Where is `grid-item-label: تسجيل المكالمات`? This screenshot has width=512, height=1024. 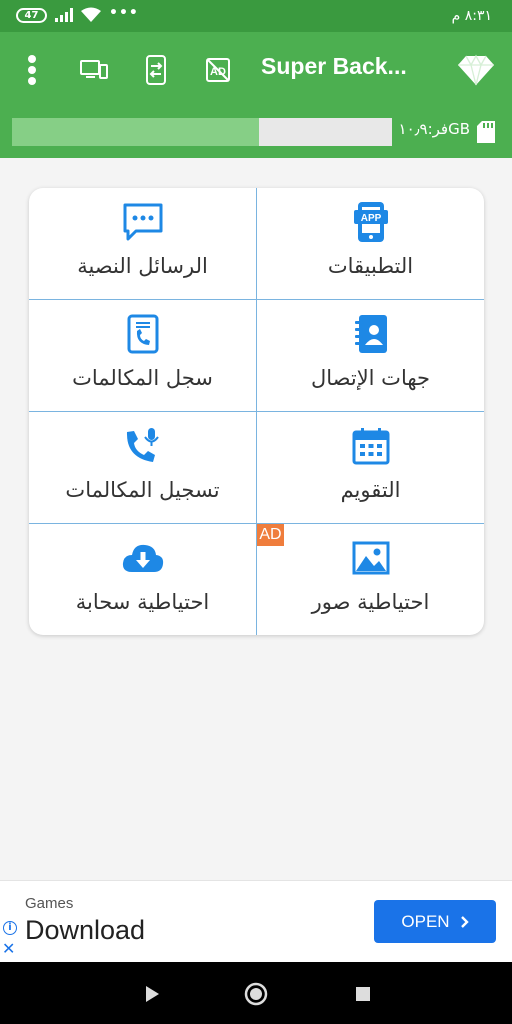 grid-item-label: تسجيل المكالمات is located at coordinates (142, 490).